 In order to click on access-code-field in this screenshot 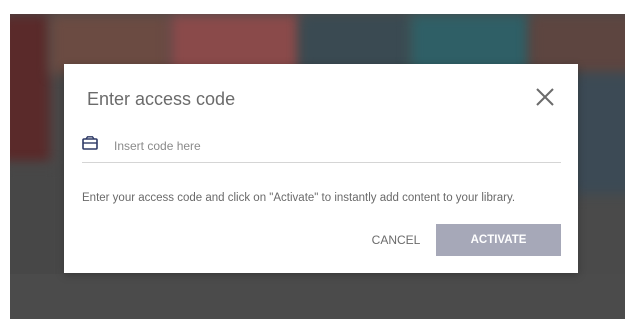, I will do `click(321, 148)`.